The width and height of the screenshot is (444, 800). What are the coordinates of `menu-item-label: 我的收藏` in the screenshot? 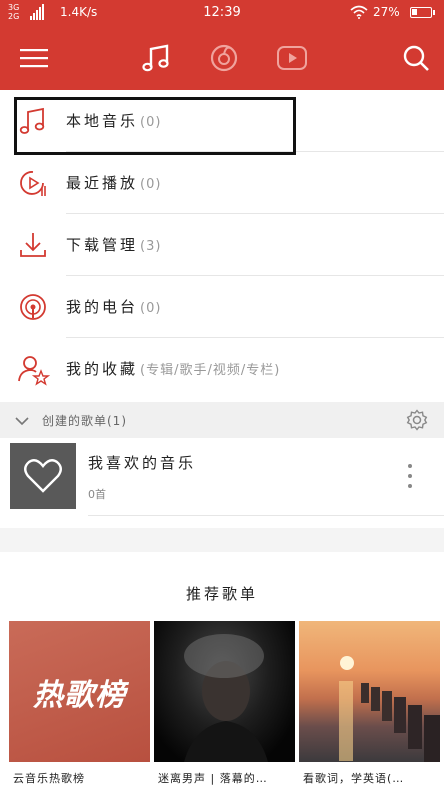 It's located at (102, 369).